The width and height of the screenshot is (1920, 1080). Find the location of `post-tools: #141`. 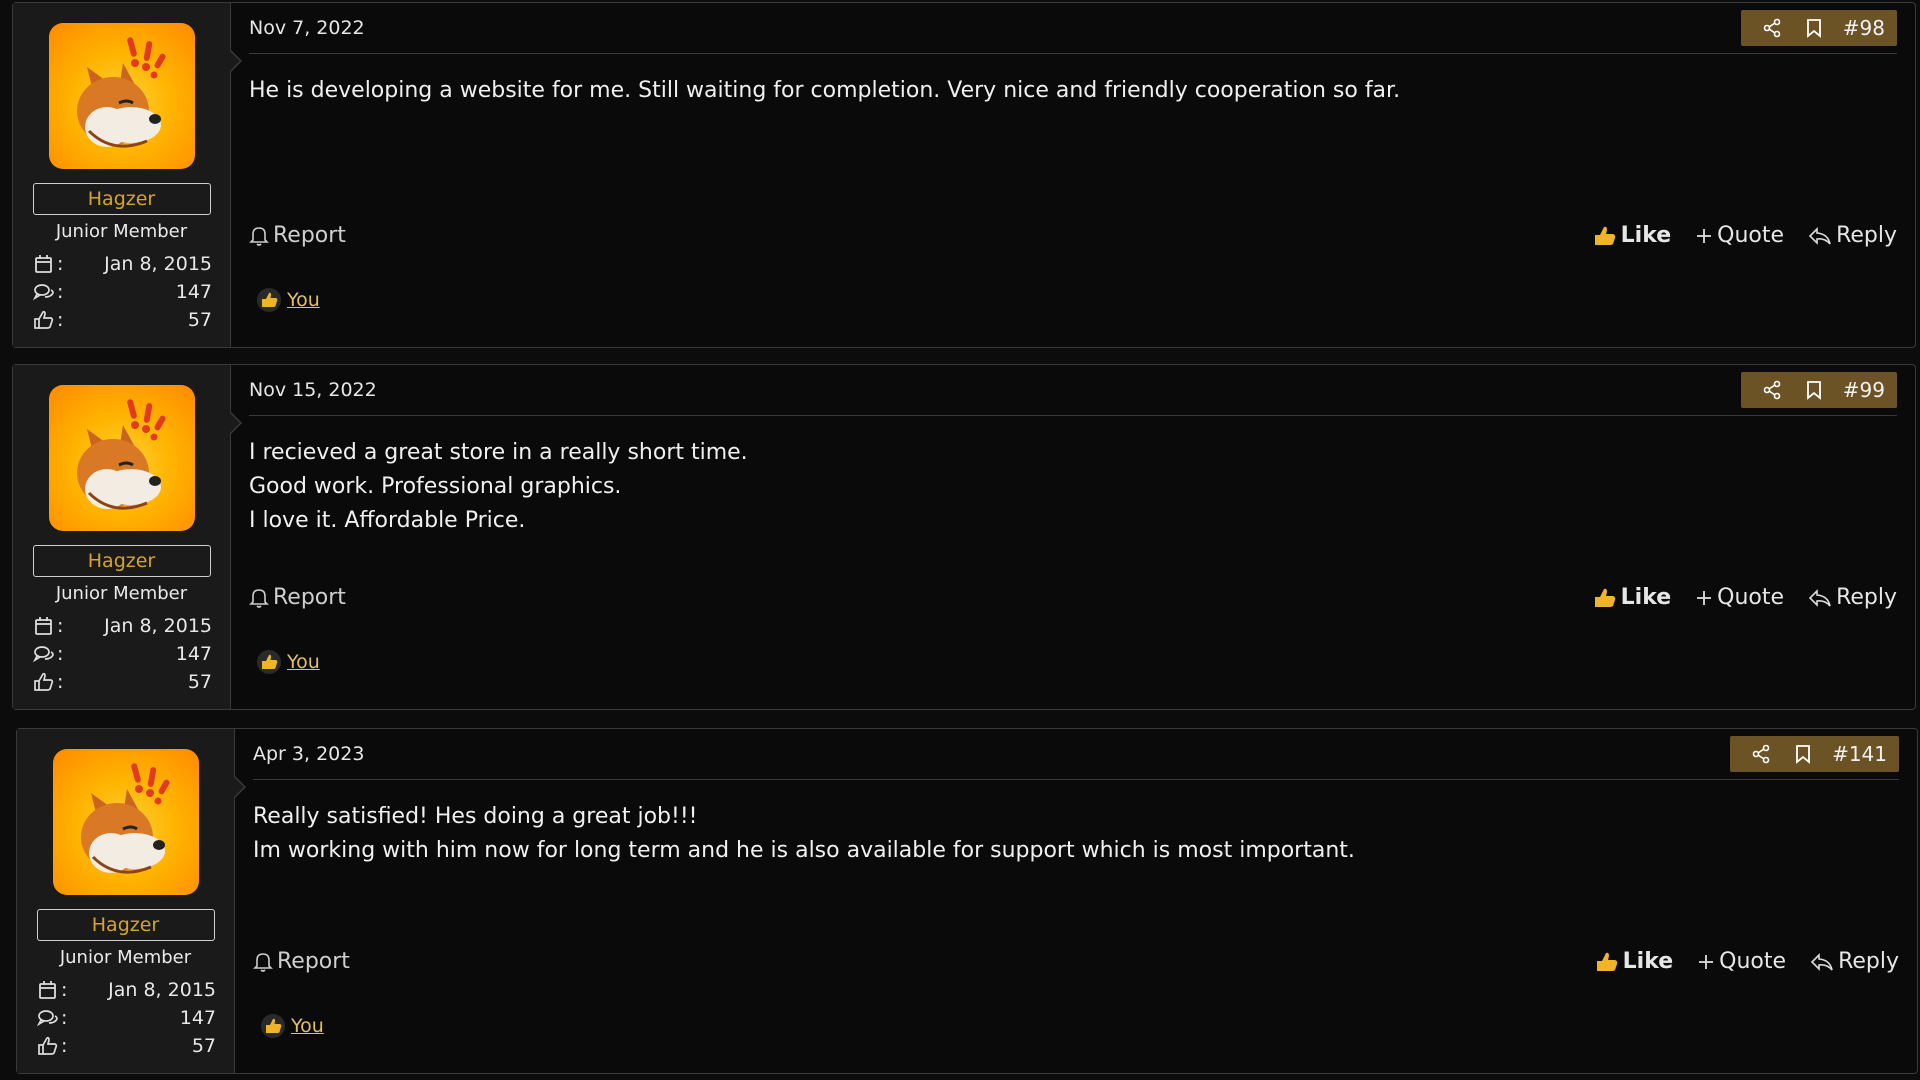

post-tools: #141 is located at coordinates (1814, 754).